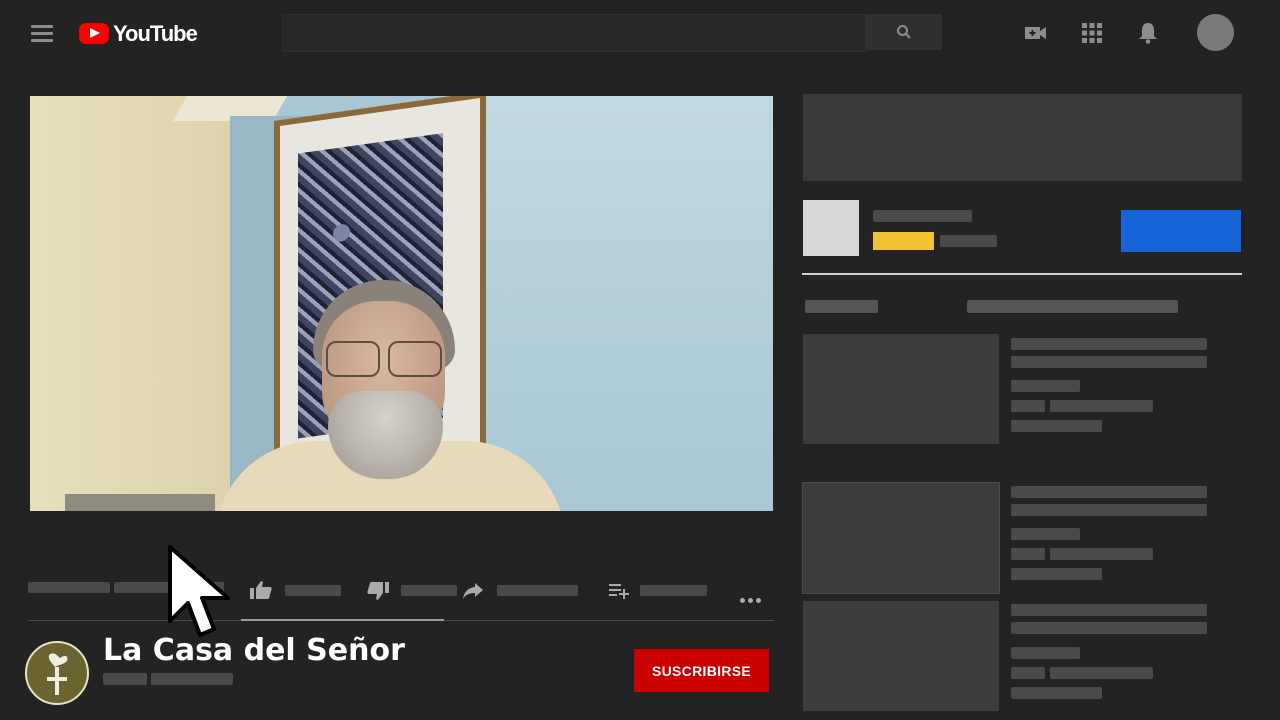 This screenshot has height=720, width=1280. I want to click on subscriber-label-placeholder, so click(192, 679).